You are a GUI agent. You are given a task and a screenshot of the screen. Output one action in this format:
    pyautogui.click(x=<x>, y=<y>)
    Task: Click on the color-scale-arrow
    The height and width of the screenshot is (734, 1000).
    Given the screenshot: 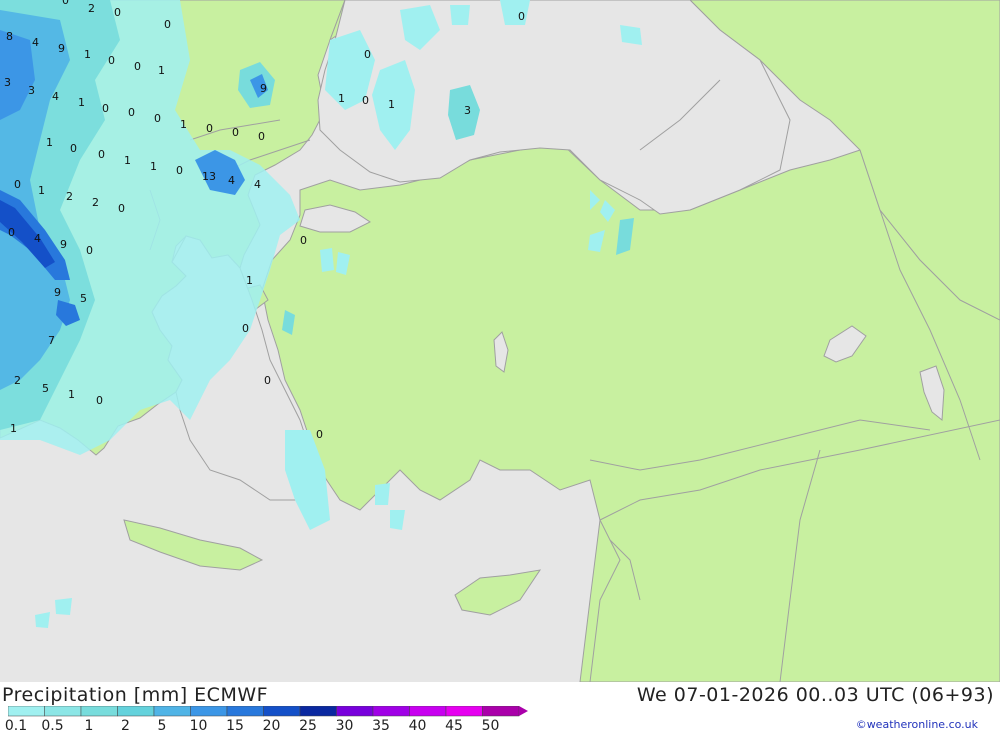 What is the action you would take?
    pyautogui.click(x=523, y=711)
    